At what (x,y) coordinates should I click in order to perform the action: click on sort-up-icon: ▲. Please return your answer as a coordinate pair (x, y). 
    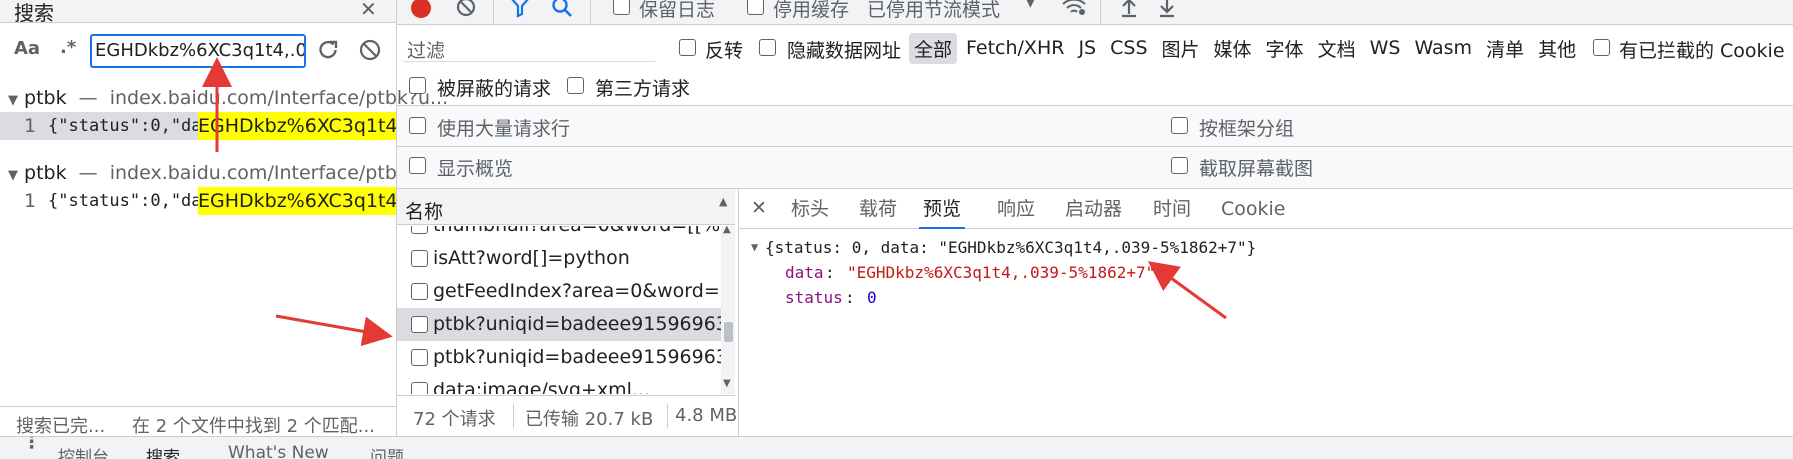
    Looking at the image, I should click on (723, 201).